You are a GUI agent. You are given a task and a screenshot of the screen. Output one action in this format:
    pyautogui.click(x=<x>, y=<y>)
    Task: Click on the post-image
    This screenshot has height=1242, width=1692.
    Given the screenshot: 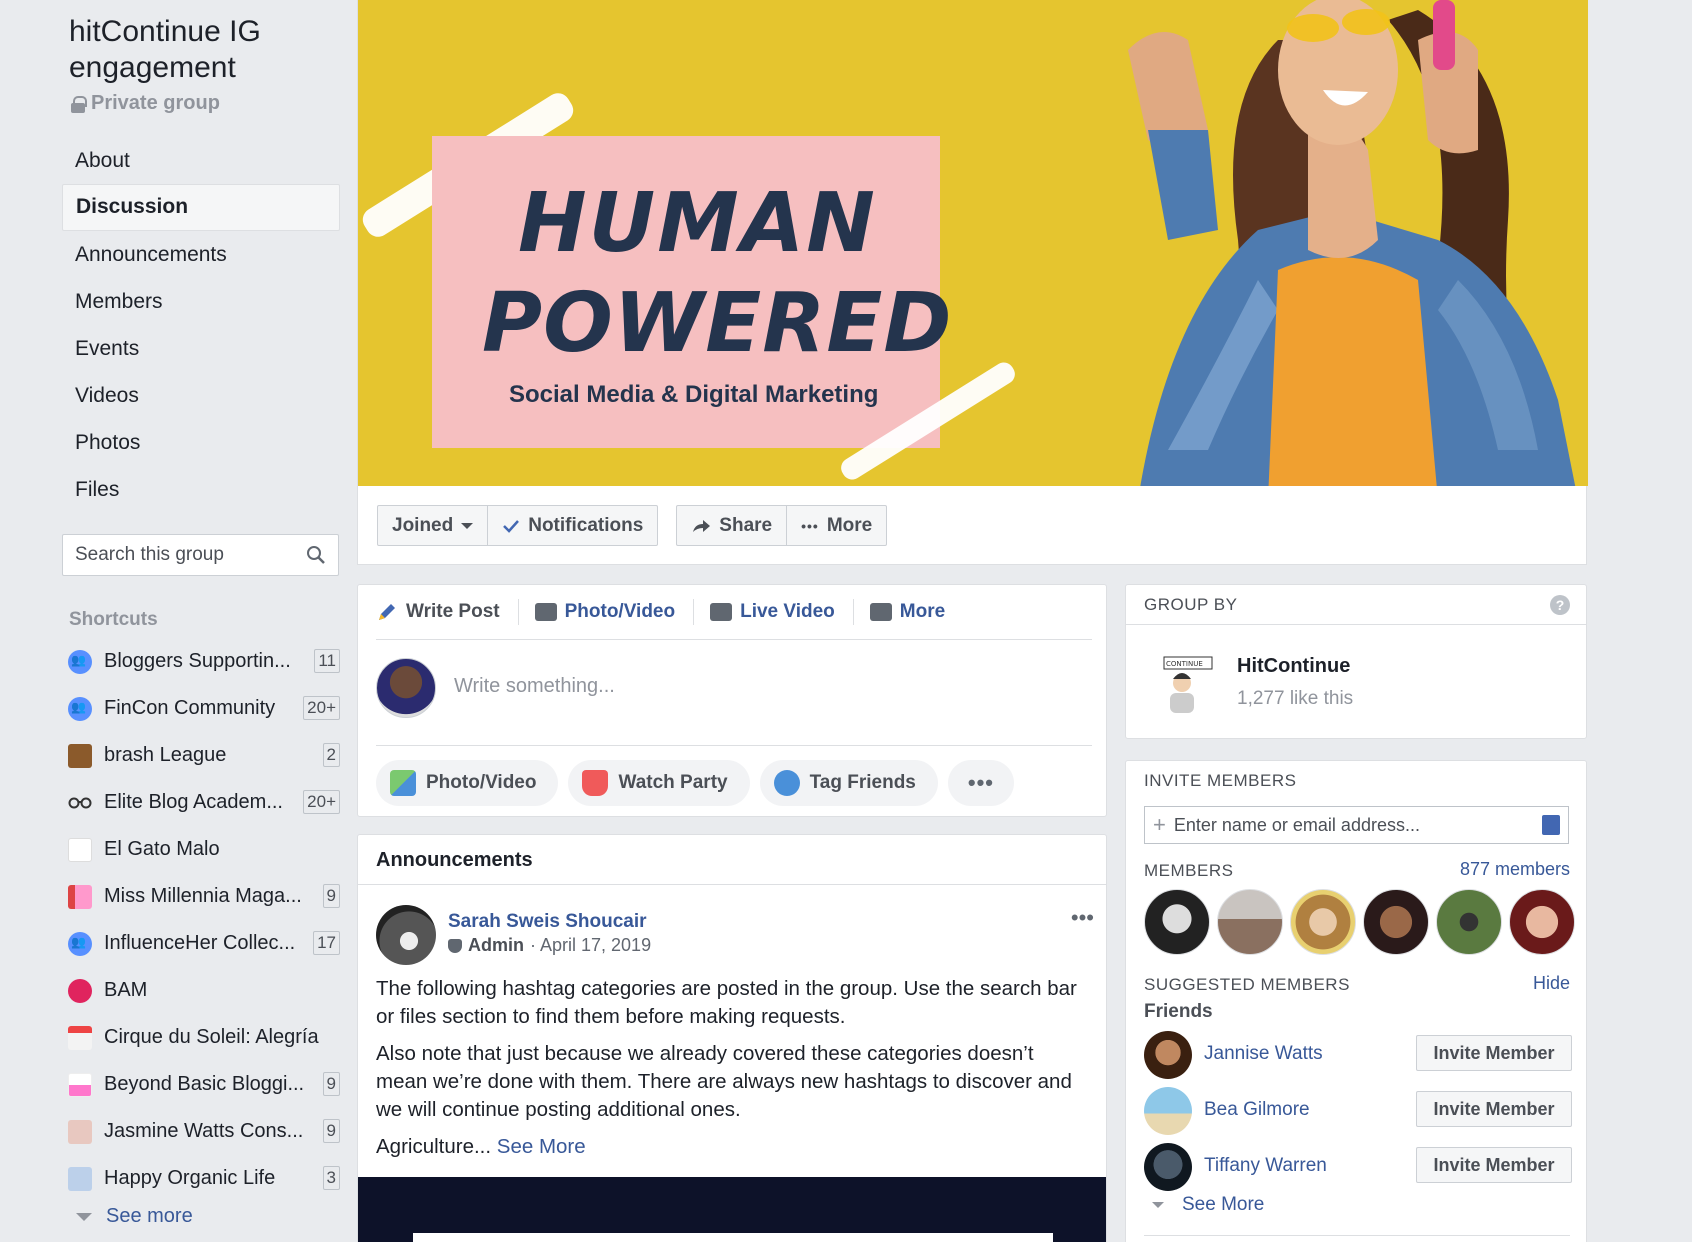 What is the action you would take?
    pyautogui.click(x=732, y=1209)
    